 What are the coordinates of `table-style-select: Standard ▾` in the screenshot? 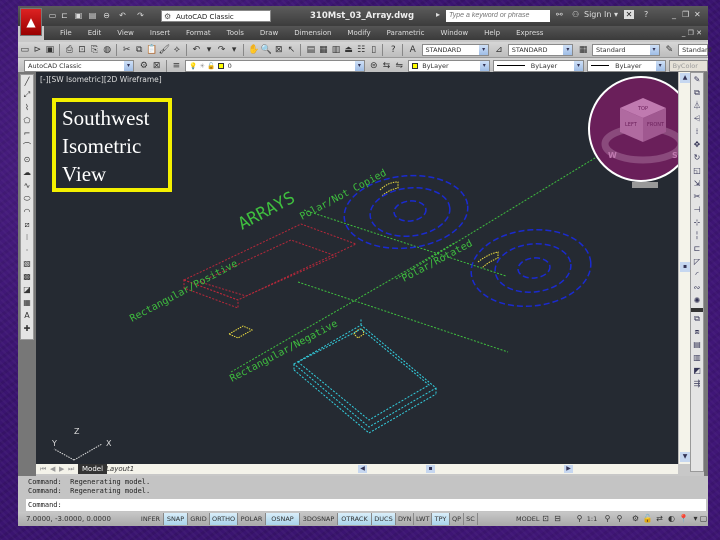 It's located at (625, 49).